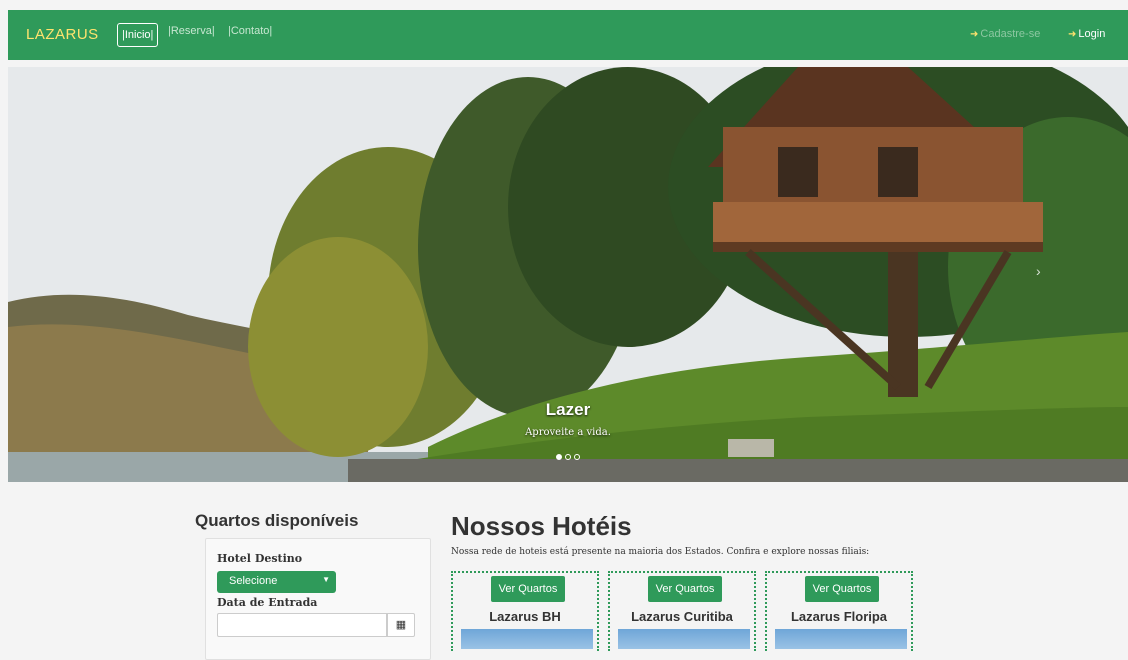 The width and height of the screenshot is (1128, 660). I want to click on hotel-card-bh: Ver Quartos Lazarus BH, so click(525, 611).